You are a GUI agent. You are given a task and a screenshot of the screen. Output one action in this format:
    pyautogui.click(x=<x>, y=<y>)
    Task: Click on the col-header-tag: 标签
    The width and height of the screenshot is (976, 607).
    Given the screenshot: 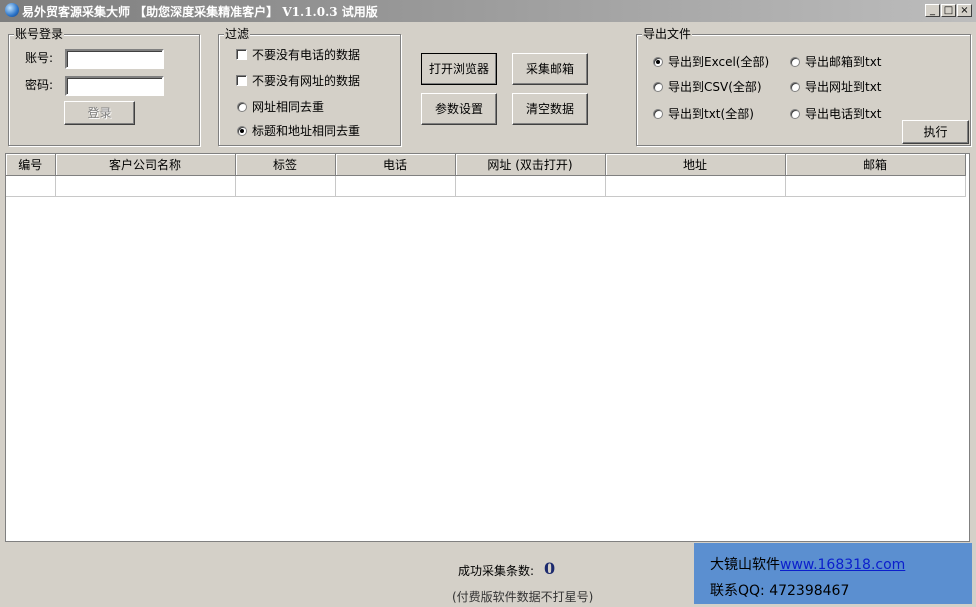 What is the action you would take?
    pyautogui.click(x=285, y=165)
    